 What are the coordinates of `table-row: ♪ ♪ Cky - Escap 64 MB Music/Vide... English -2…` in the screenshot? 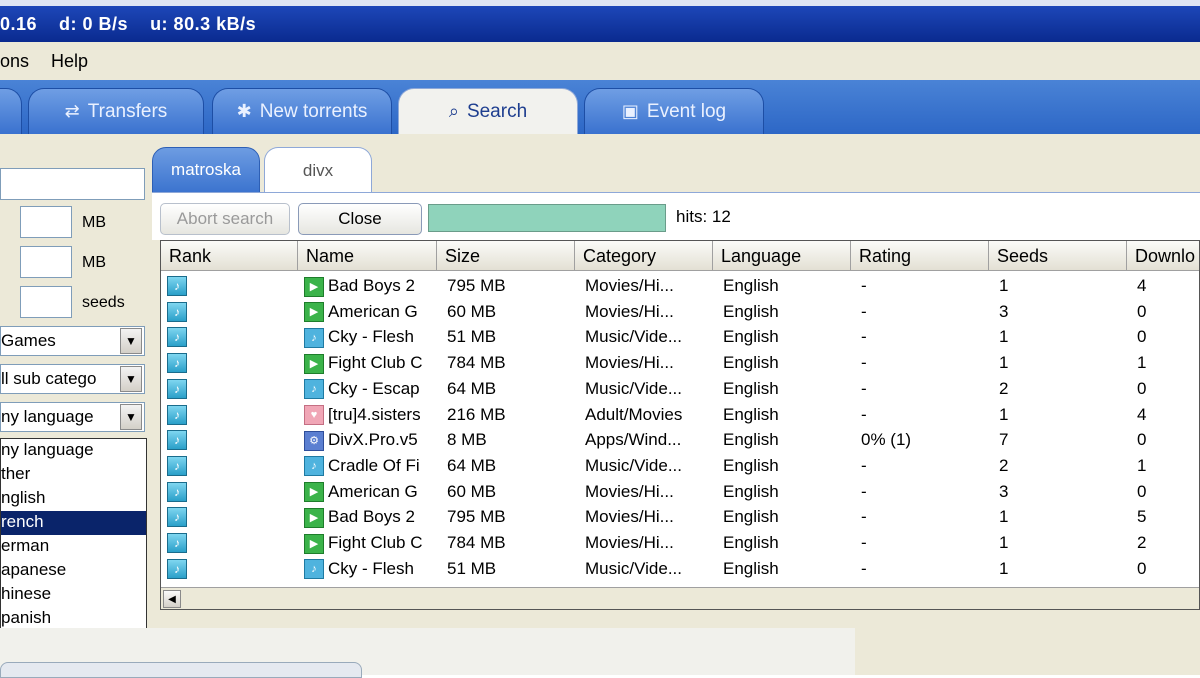 It's located at (680, 389).